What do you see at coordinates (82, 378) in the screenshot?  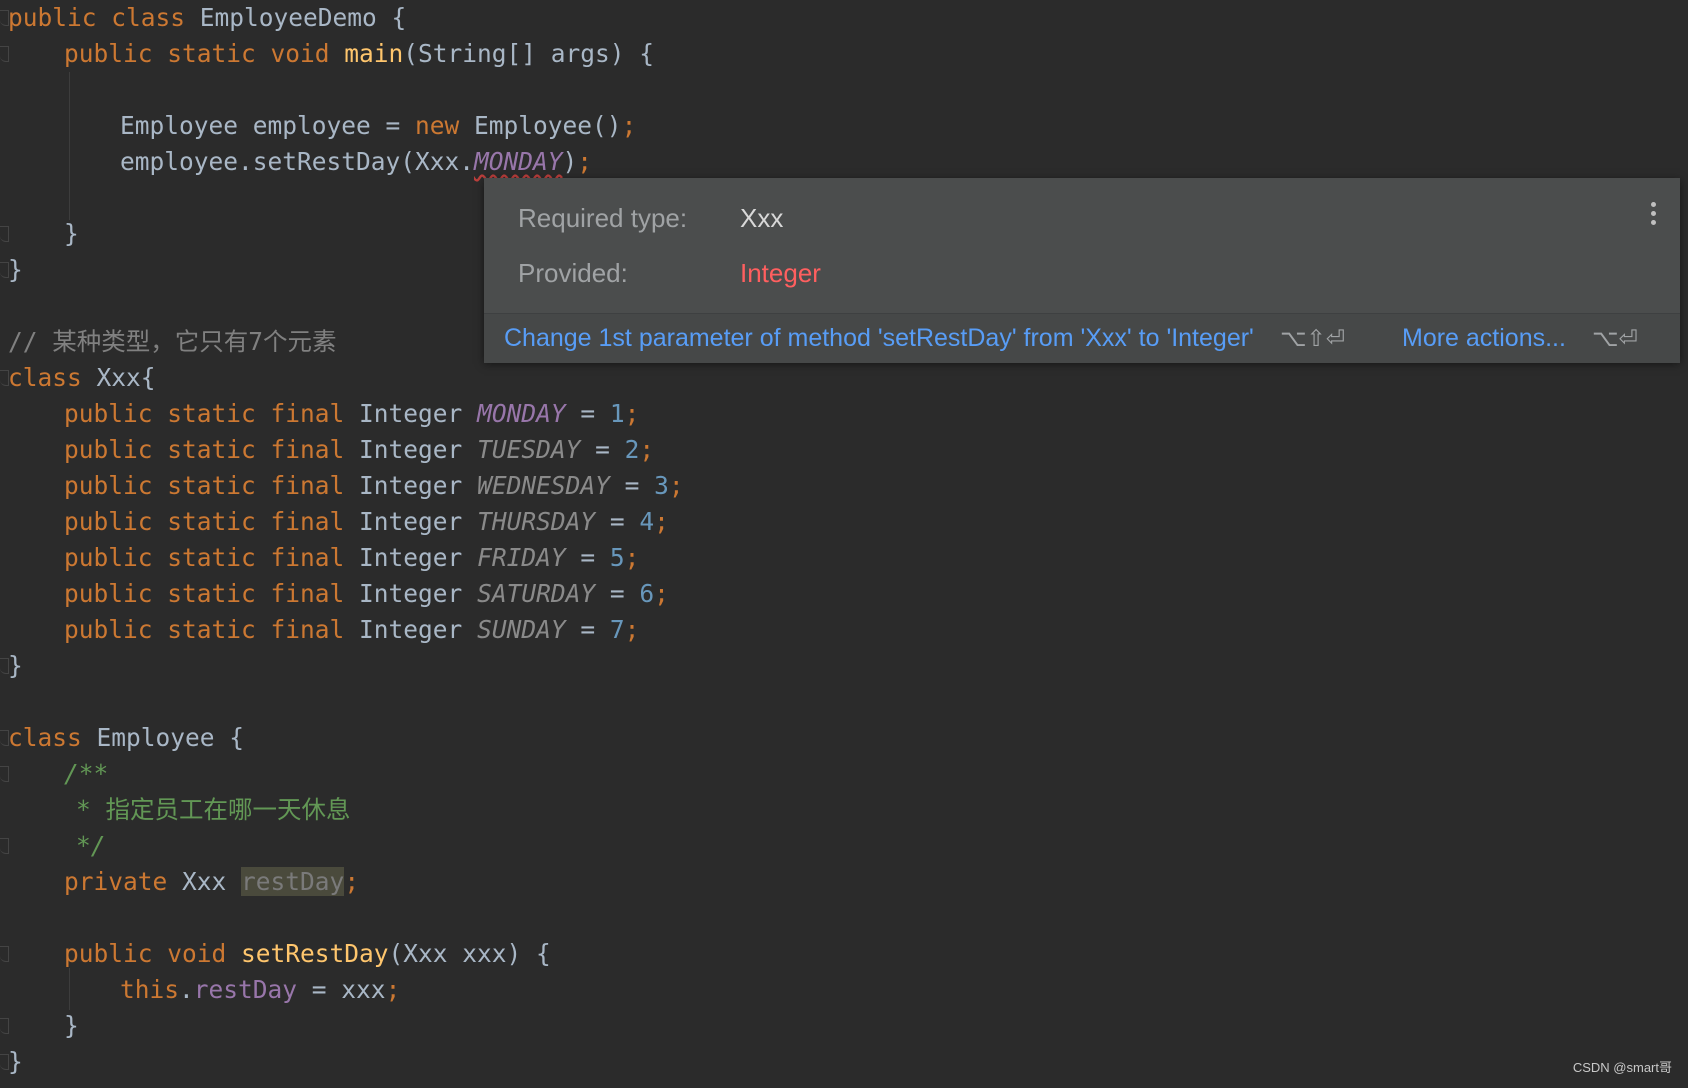 I see `code-line: class Xxx{` at bounding box center [82, 378].